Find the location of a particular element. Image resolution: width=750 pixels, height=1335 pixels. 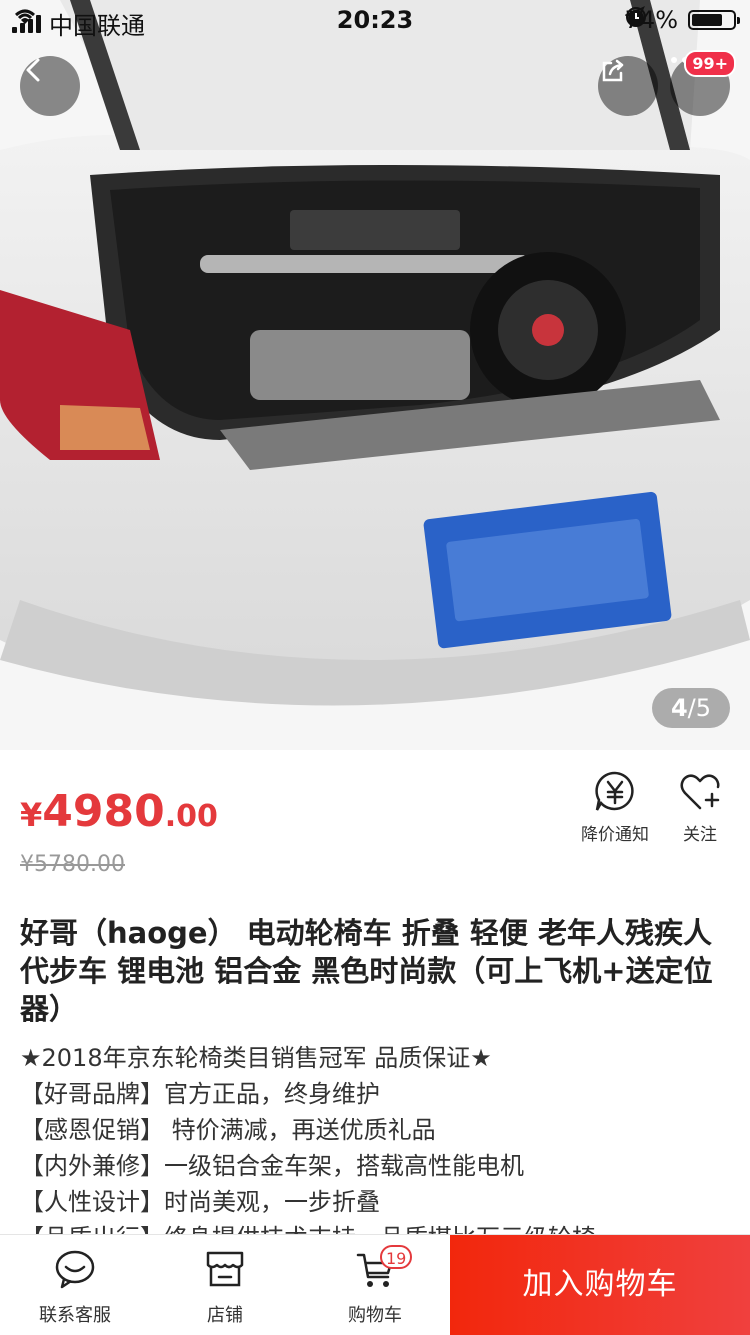

battery-level is located at coordinates (707, 20).